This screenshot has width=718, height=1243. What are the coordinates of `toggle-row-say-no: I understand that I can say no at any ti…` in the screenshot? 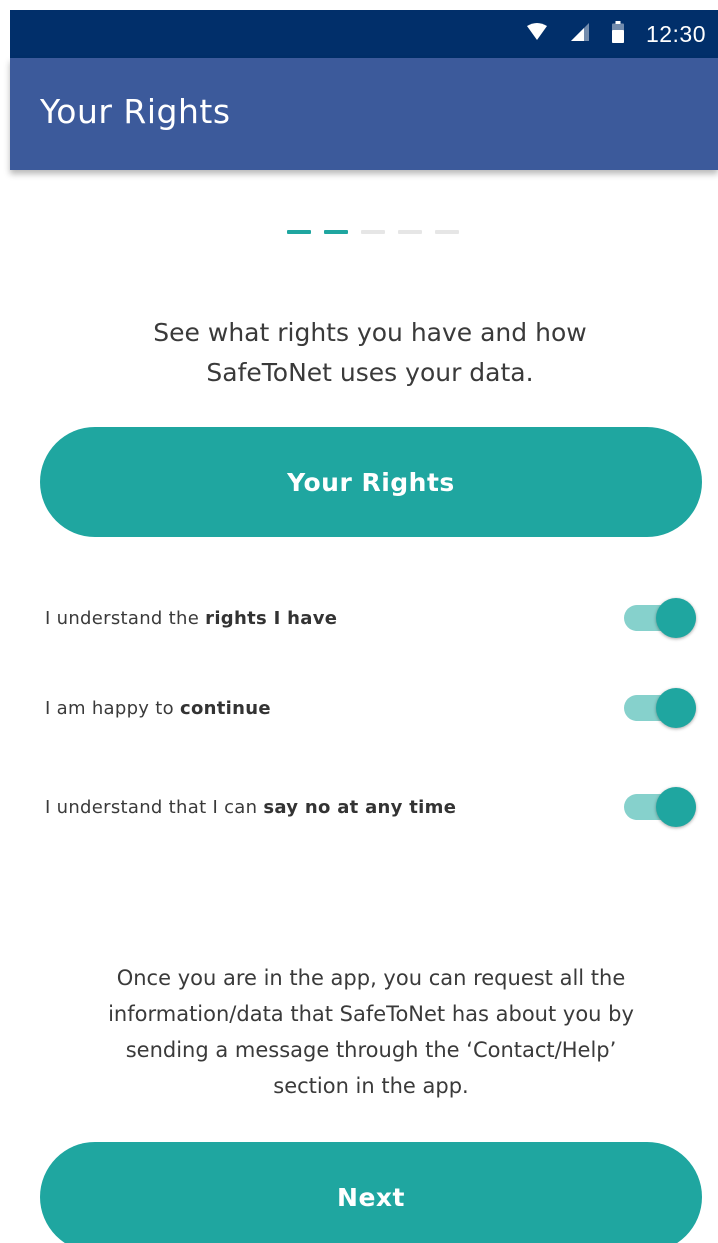 It's located at (372, 807).